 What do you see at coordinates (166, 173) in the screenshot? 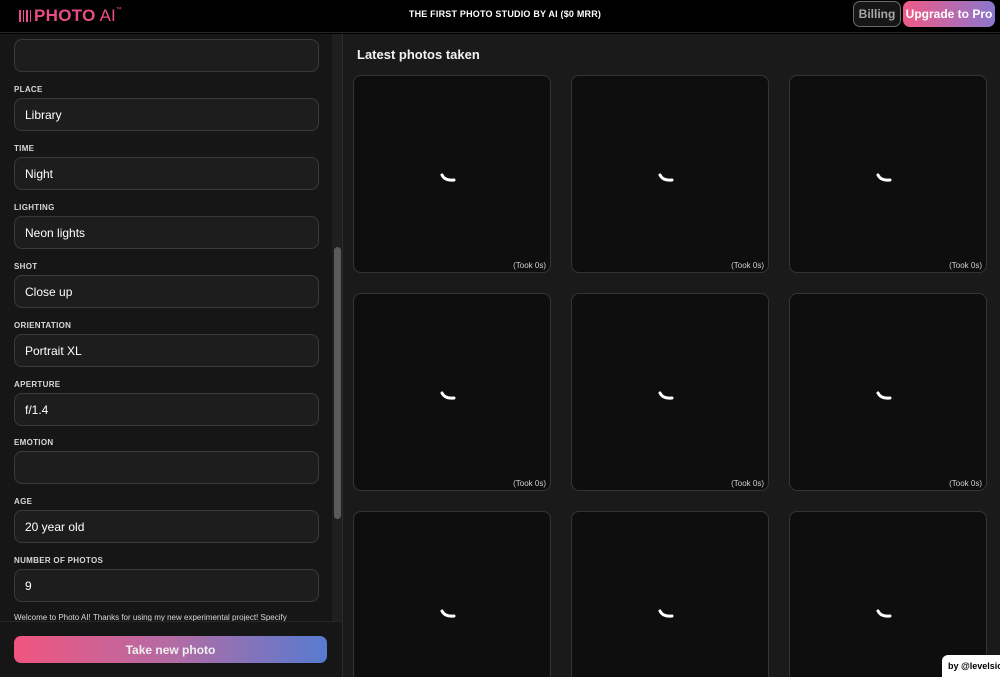
I see `time-input: Night` at bounding box center [166, 173].